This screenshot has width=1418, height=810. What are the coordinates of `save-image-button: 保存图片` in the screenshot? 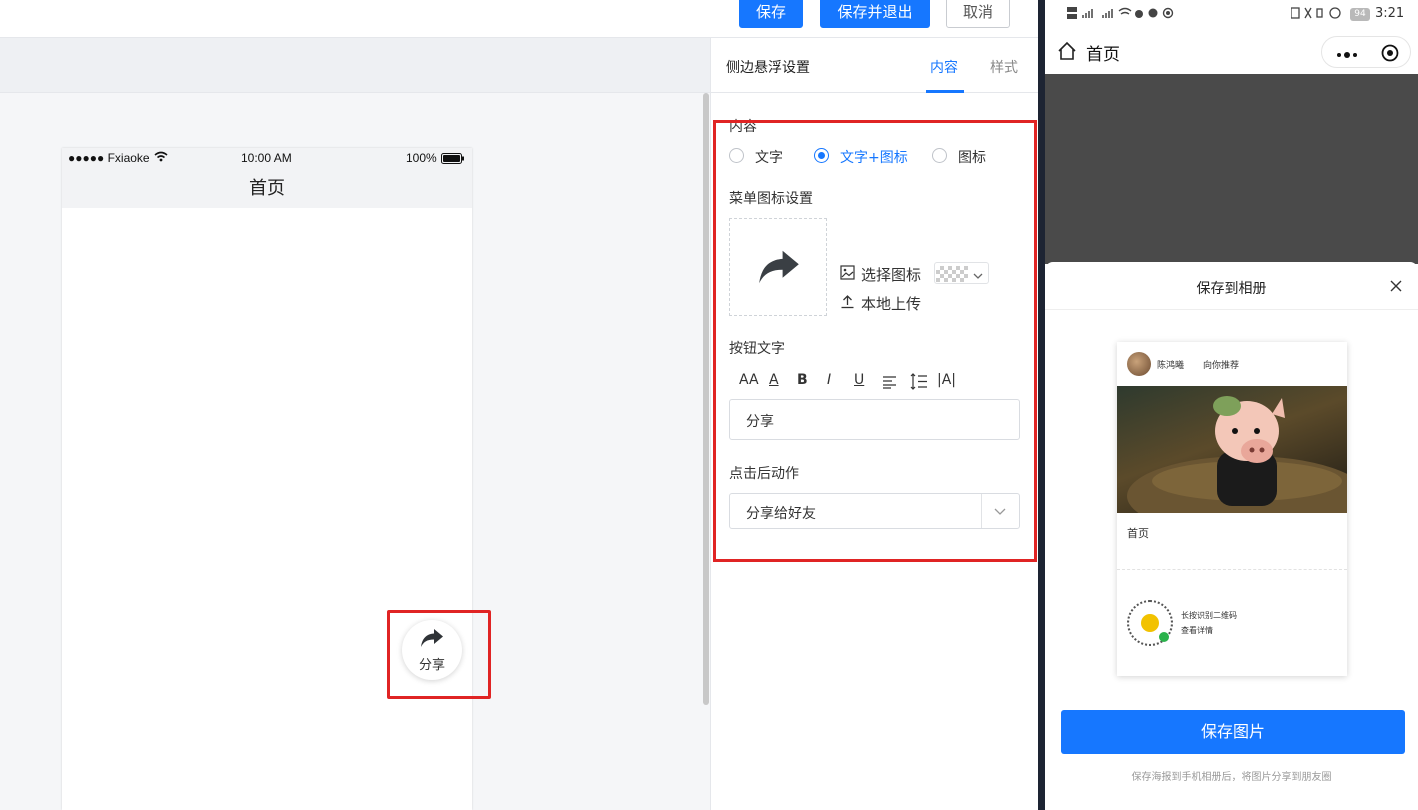 It's located at (1233, 732).